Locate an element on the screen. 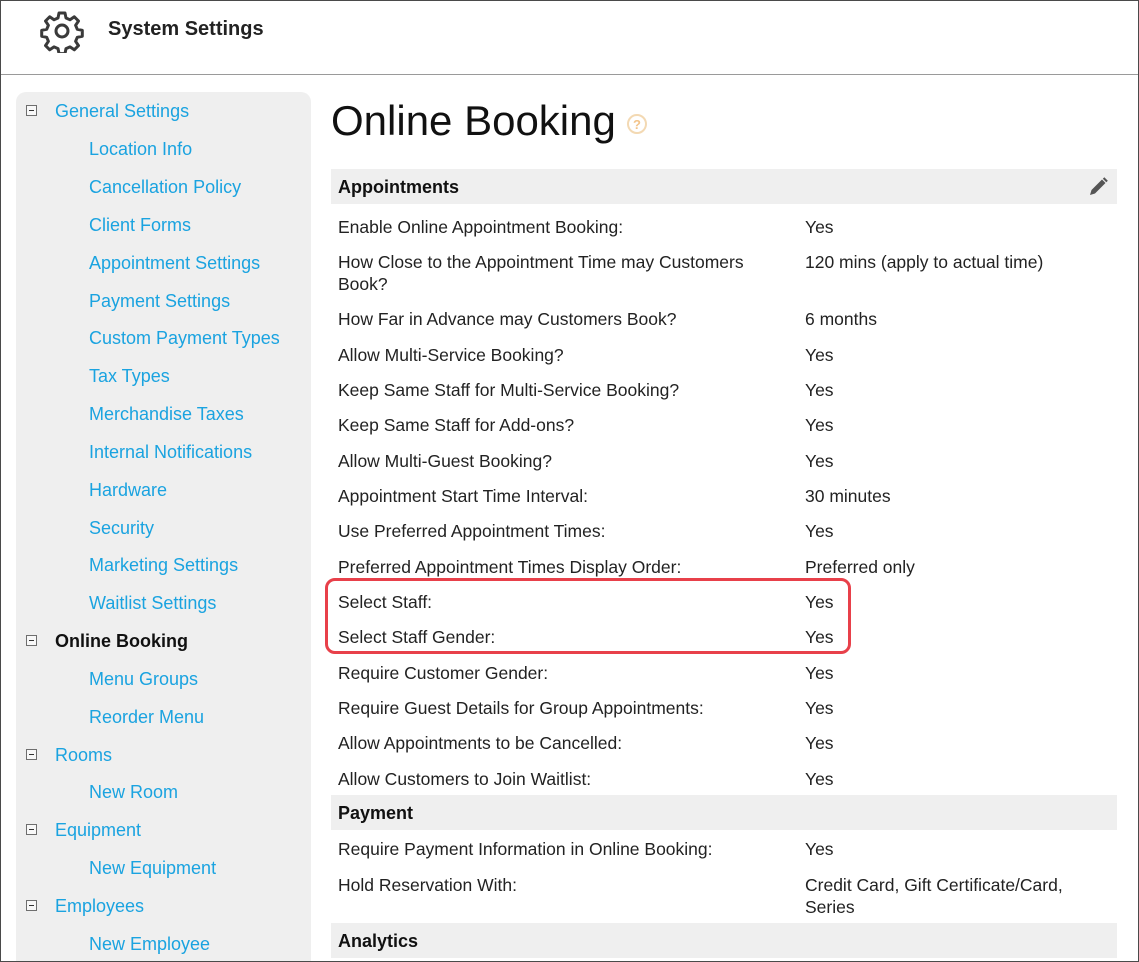 Image resolution: width=1139 pixels, height=962 pixels. sidebar-item-label: Employees is located at coordinates (99, 906).